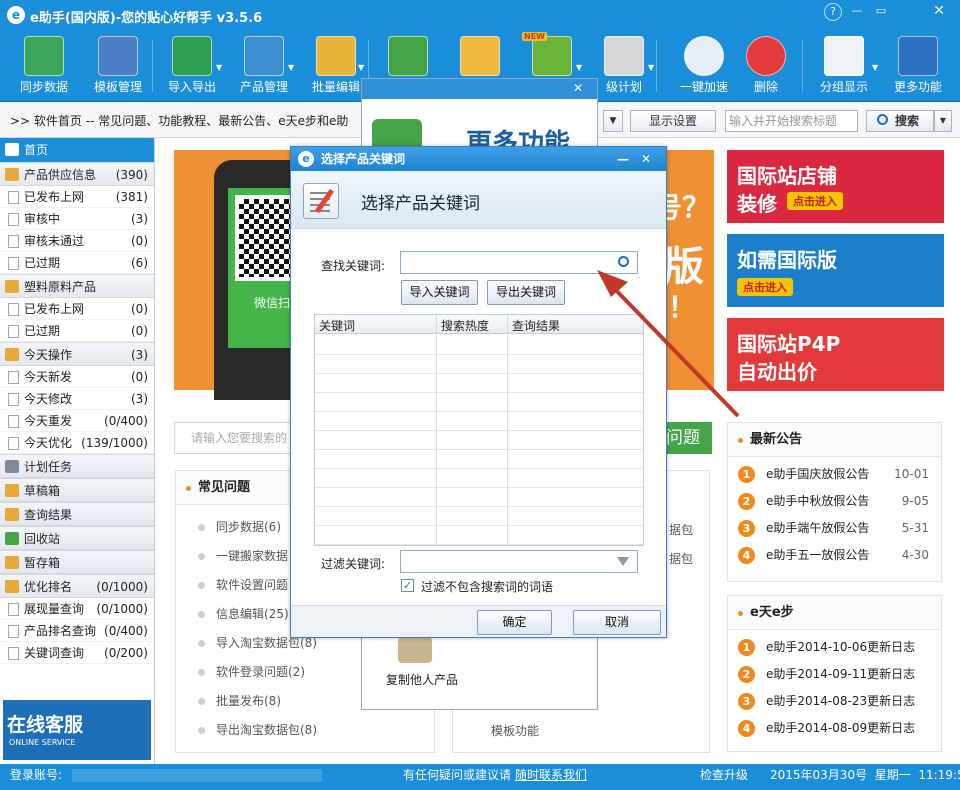  I want to click on sidebar-group: 草稿箱, so click(77, 490).